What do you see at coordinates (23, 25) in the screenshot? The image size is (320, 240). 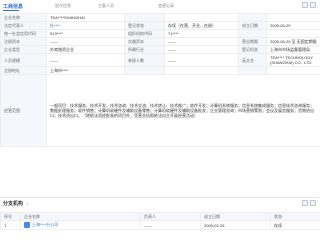 I see `field-label: 法定代表人` at bounding box center [23, 25].